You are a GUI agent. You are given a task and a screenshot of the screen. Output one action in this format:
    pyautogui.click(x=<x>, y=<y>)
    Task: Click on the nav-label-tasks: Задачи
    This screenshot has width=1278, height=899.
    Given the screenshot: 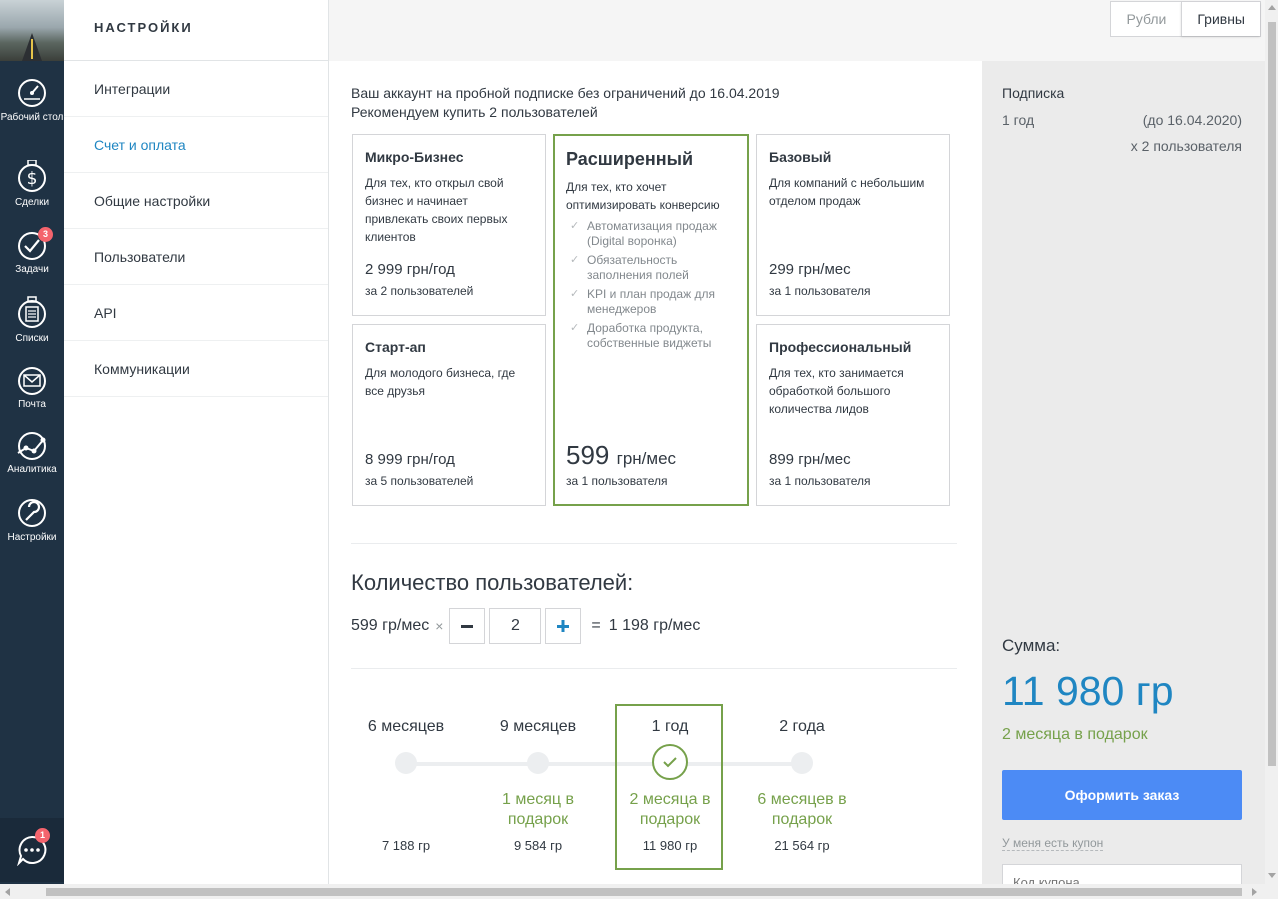 What is the action you would take?
    pyautogui.click(x=32, y=269)
    